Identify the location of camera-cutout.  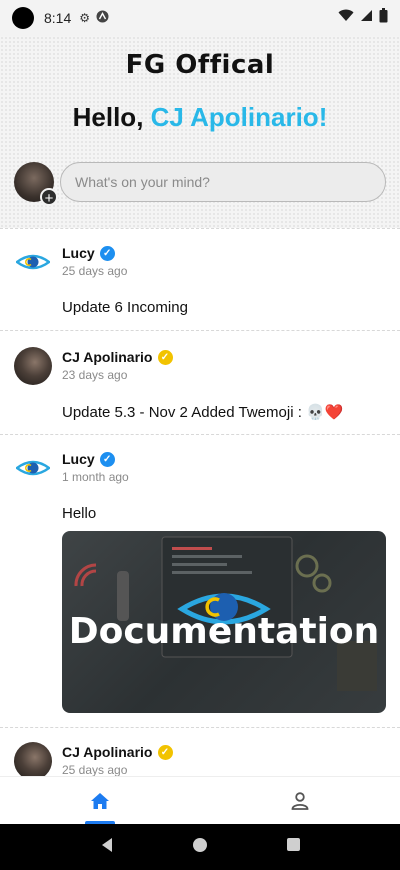
(23, 18).